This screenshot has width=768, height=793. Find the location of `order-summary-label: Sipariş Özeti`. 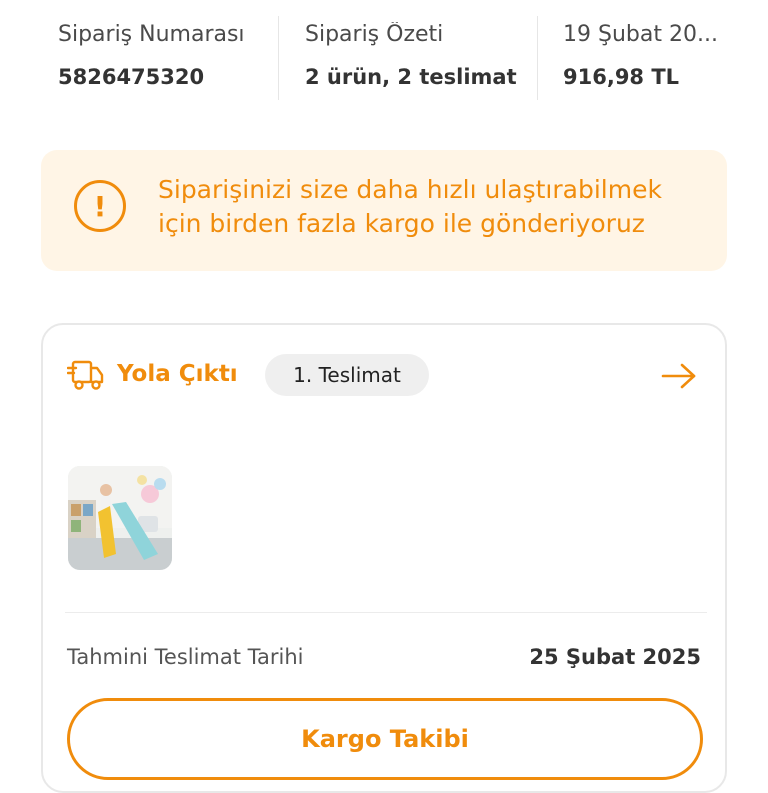

order-summary-label: Sipariş Özeti is located at coordinates (374, 34).